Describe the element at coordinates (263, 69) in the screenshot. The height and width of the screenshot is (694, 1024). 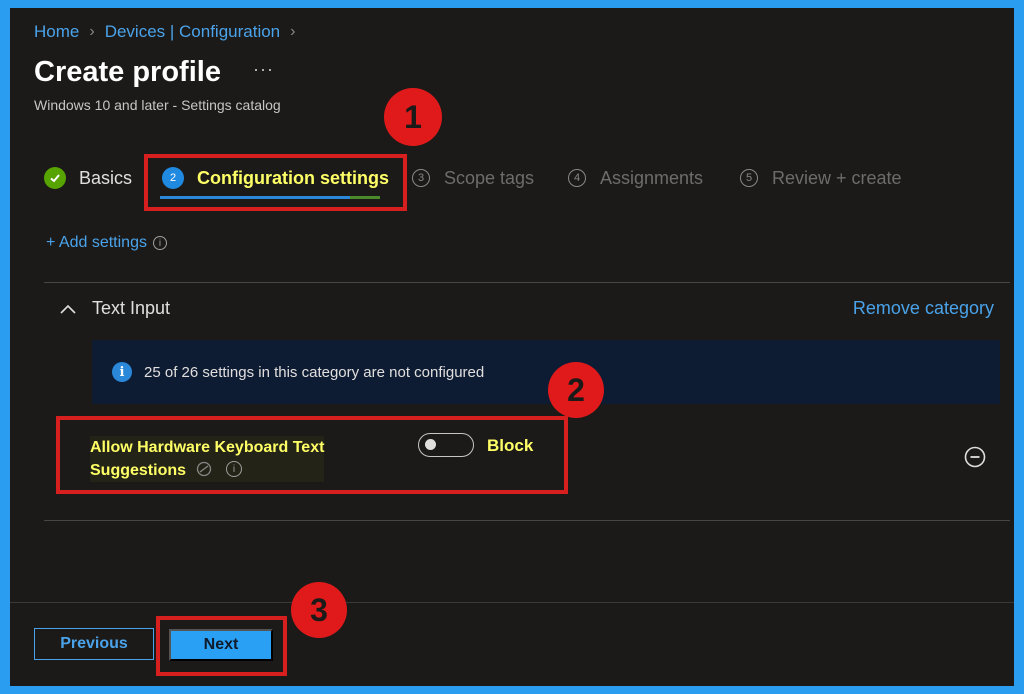
I see `more-options-icon: ···` at that location.